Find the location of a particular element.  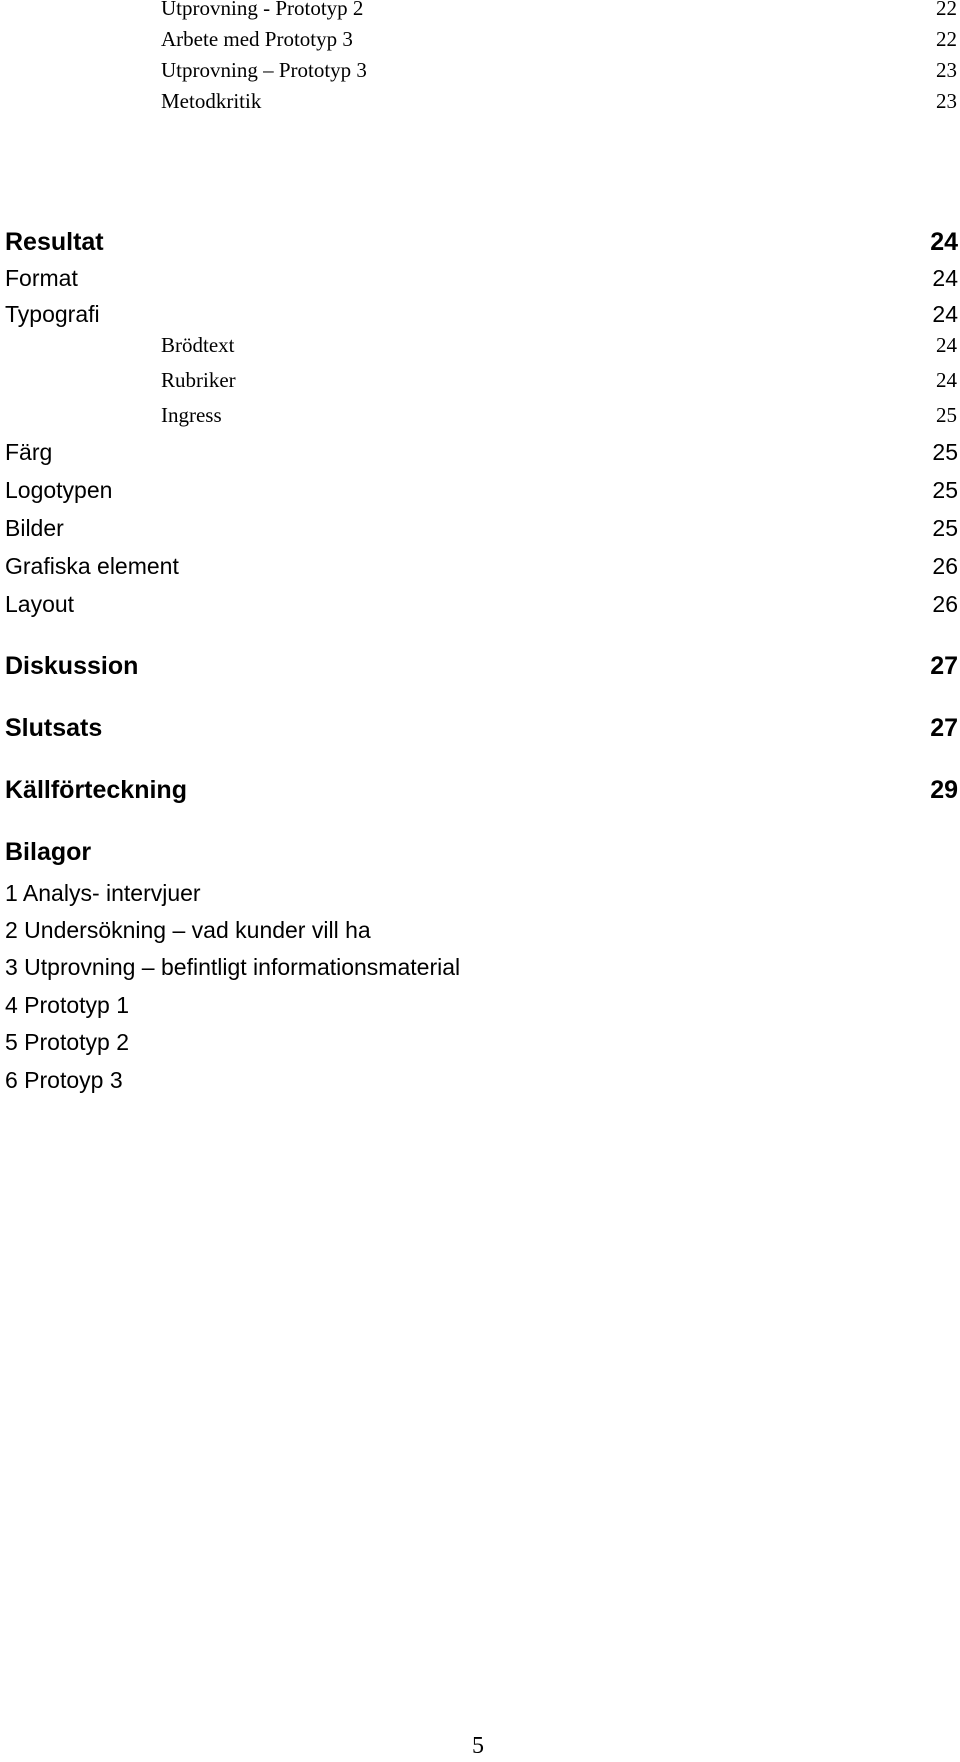

toc-entry-label: Färg is located at coordinates (29, 452).